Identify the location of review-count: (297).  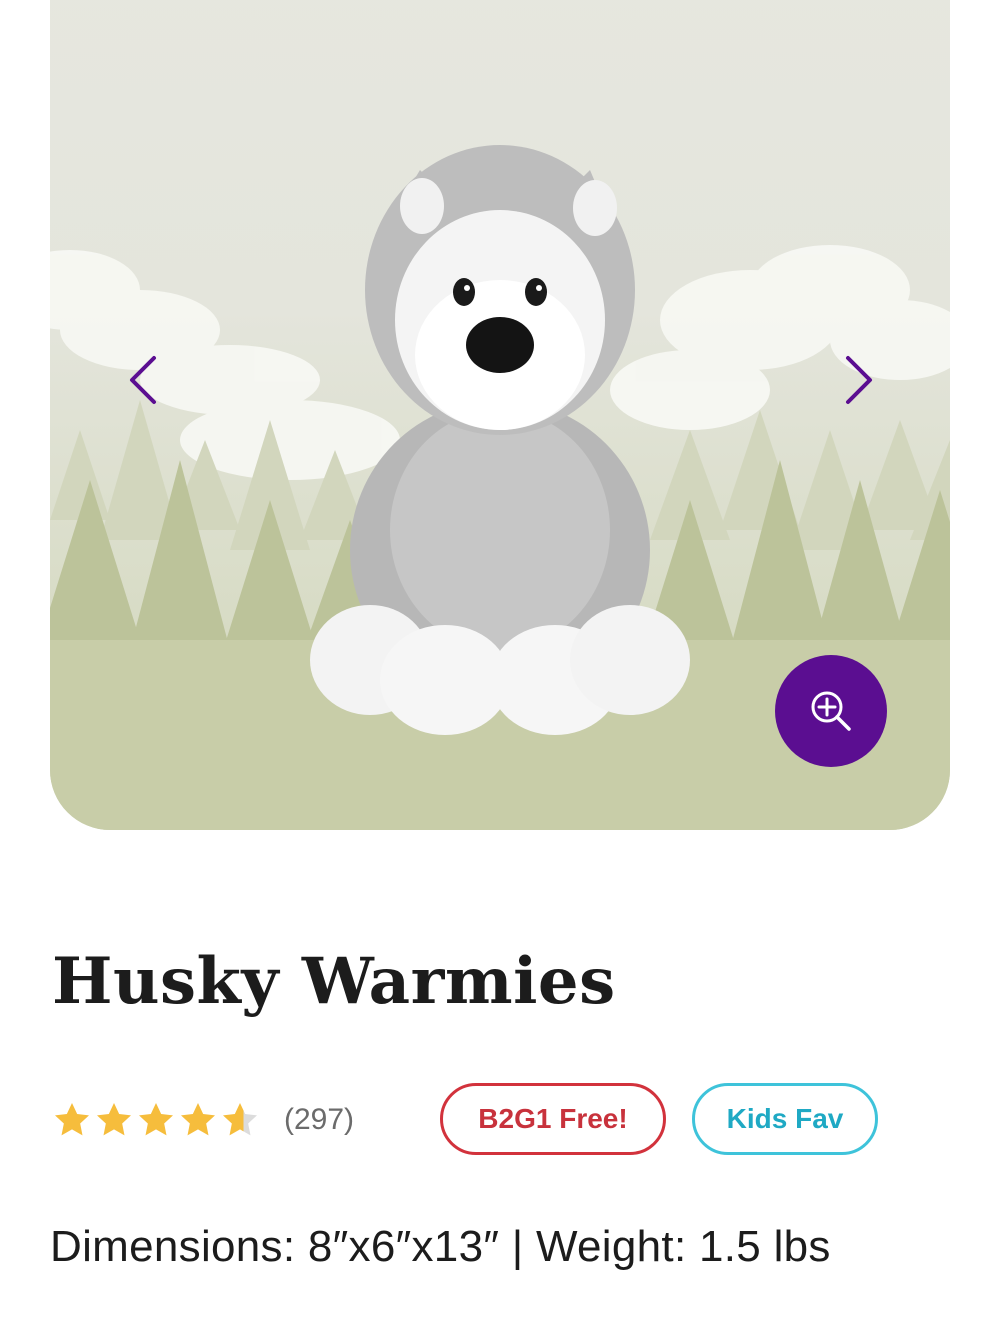
(319, 1120).